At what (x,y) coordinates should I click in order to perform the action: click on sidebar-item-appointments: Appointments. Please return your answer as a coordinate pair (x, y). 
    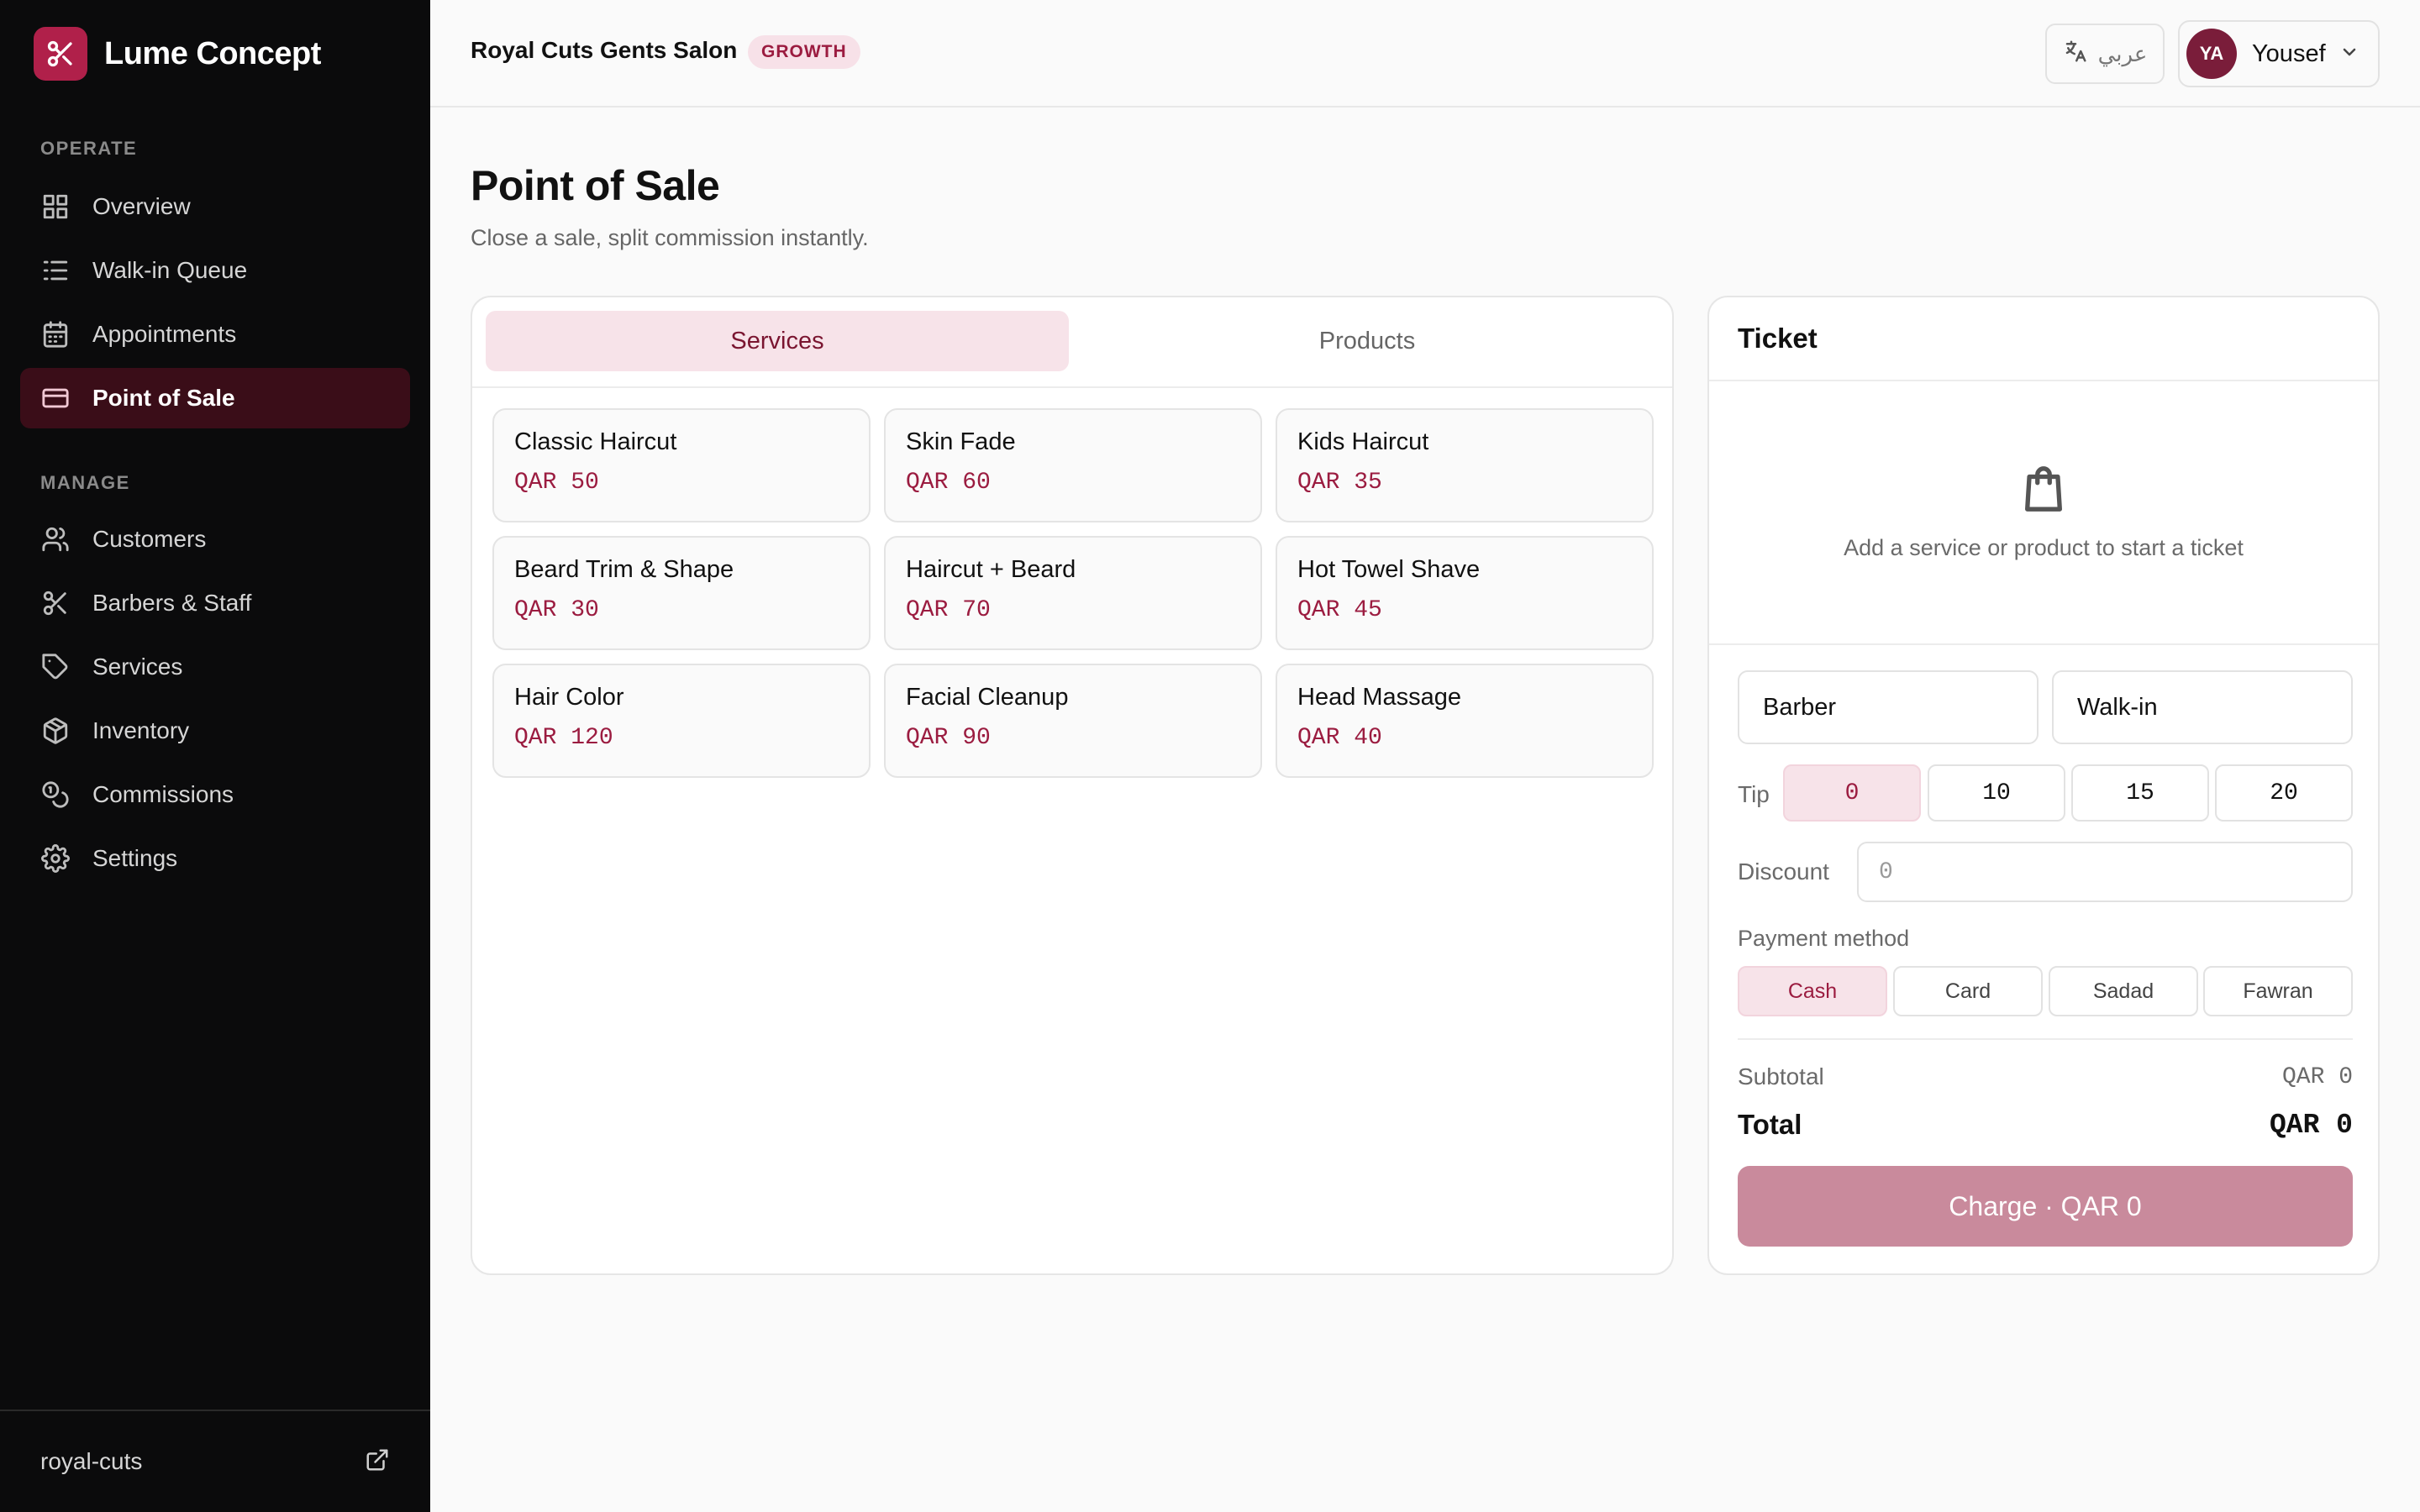
    Looking at the image, I should click on (215, 334).